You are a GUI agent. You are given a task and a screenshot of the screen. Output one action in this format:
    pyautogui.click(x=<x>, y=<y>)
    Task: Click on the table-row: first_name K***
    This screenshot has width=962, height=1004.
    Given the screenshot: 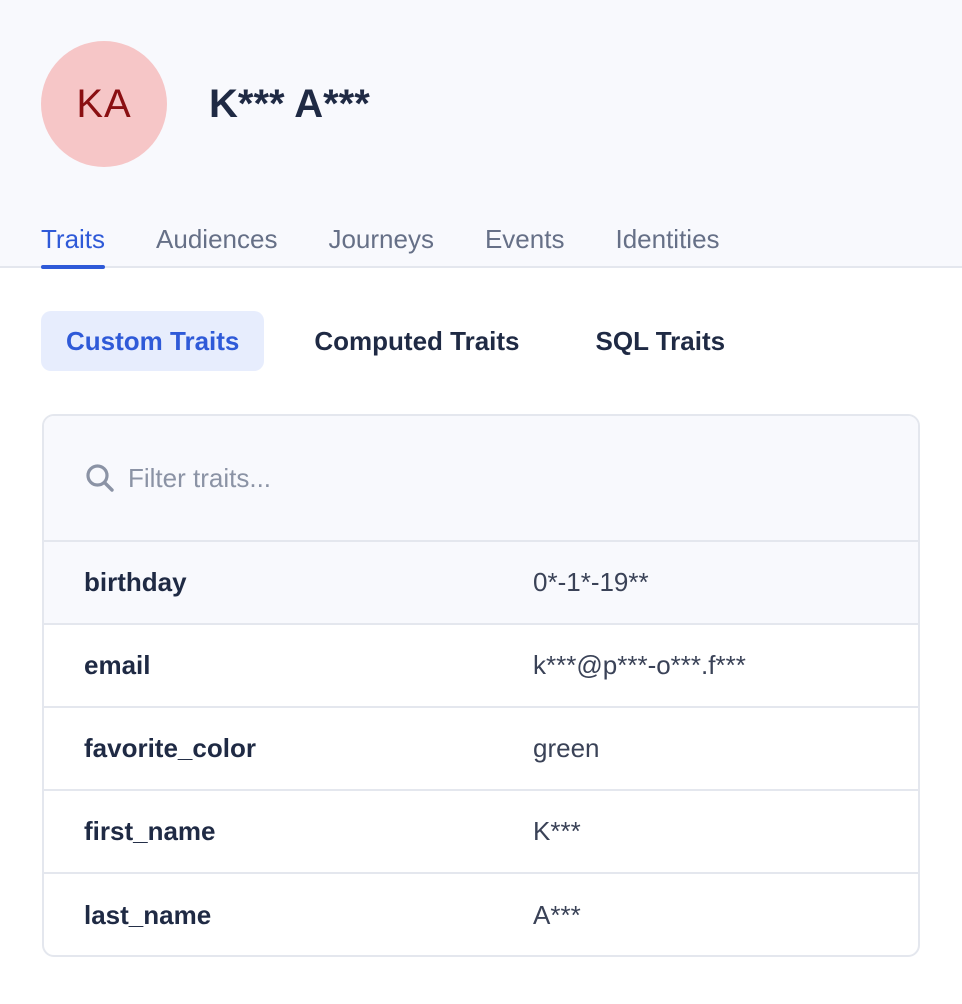 What is the action you would take?
    pyautogui.click(x=481, y=832)
    